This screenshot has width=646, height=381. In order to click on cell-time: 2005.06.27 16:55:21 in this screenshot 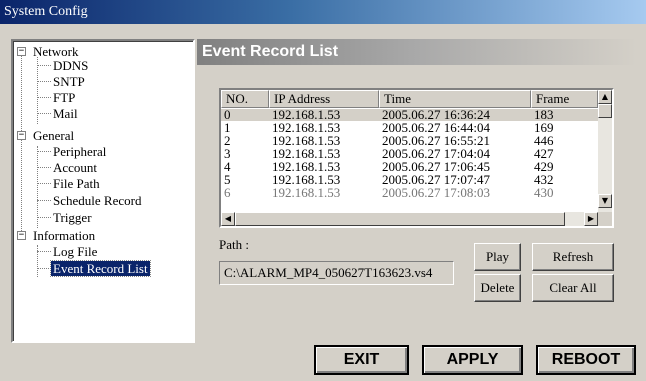, I will do `click(436, 141)`.